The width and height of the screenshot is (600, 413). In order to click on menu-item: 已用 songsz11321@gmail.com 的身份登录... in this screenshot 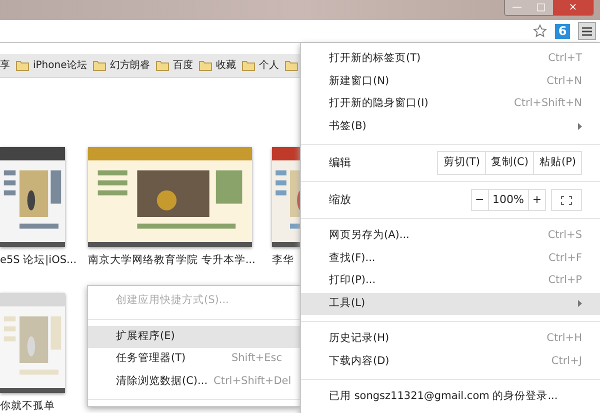, I will do `click(450, 397)`.